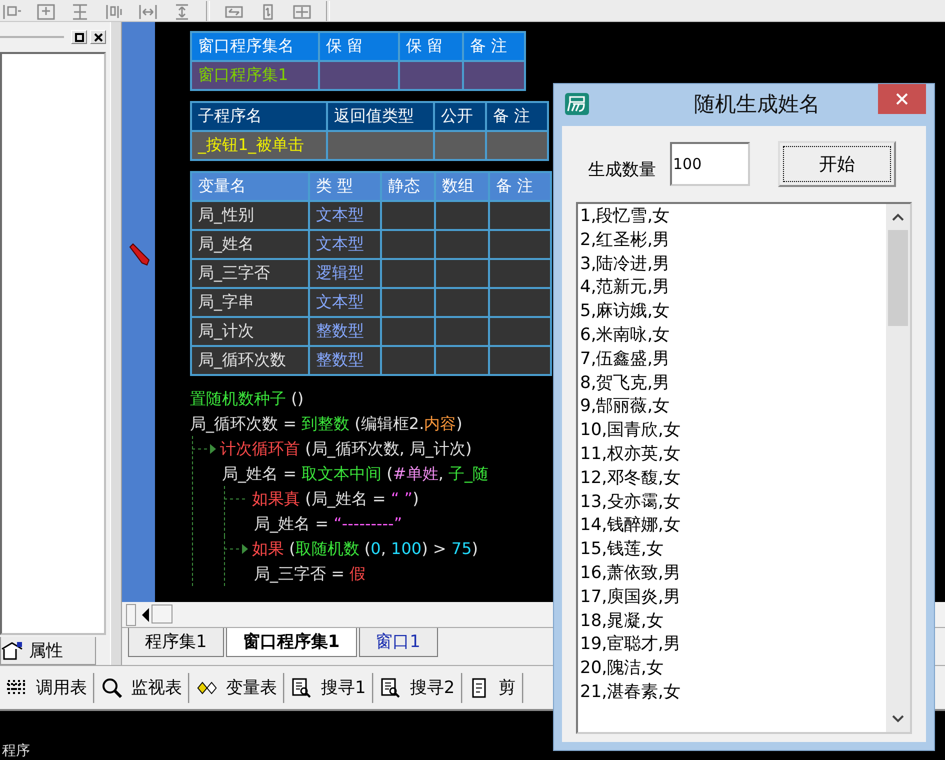  What do you see at coordinates (259, 145) in the screenshot?
I see `table-cell: _按钮1_被单击` at bounding box center [259, 145].